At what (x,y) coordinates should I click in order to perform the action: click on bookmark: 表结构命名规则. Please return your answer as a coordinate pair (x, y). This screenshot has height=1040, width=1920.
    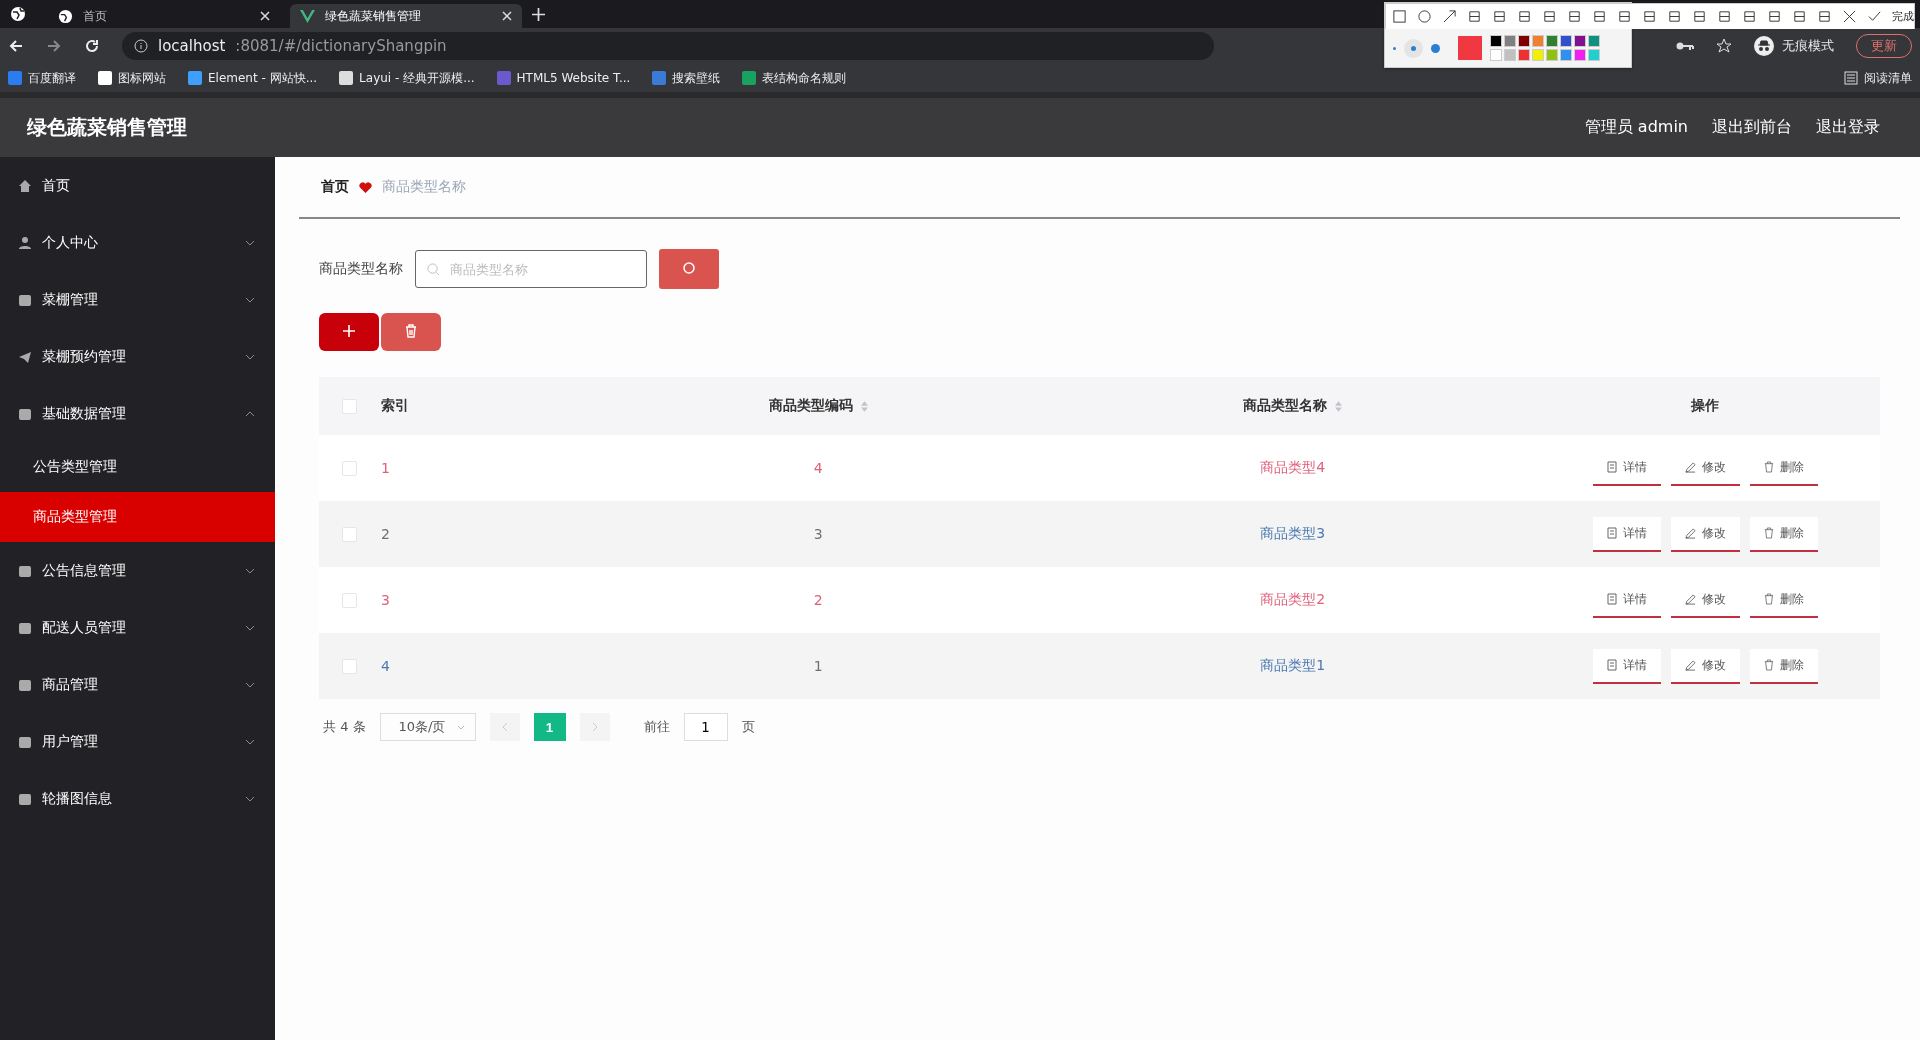
    Looking at the image, I should click on (794, 78).